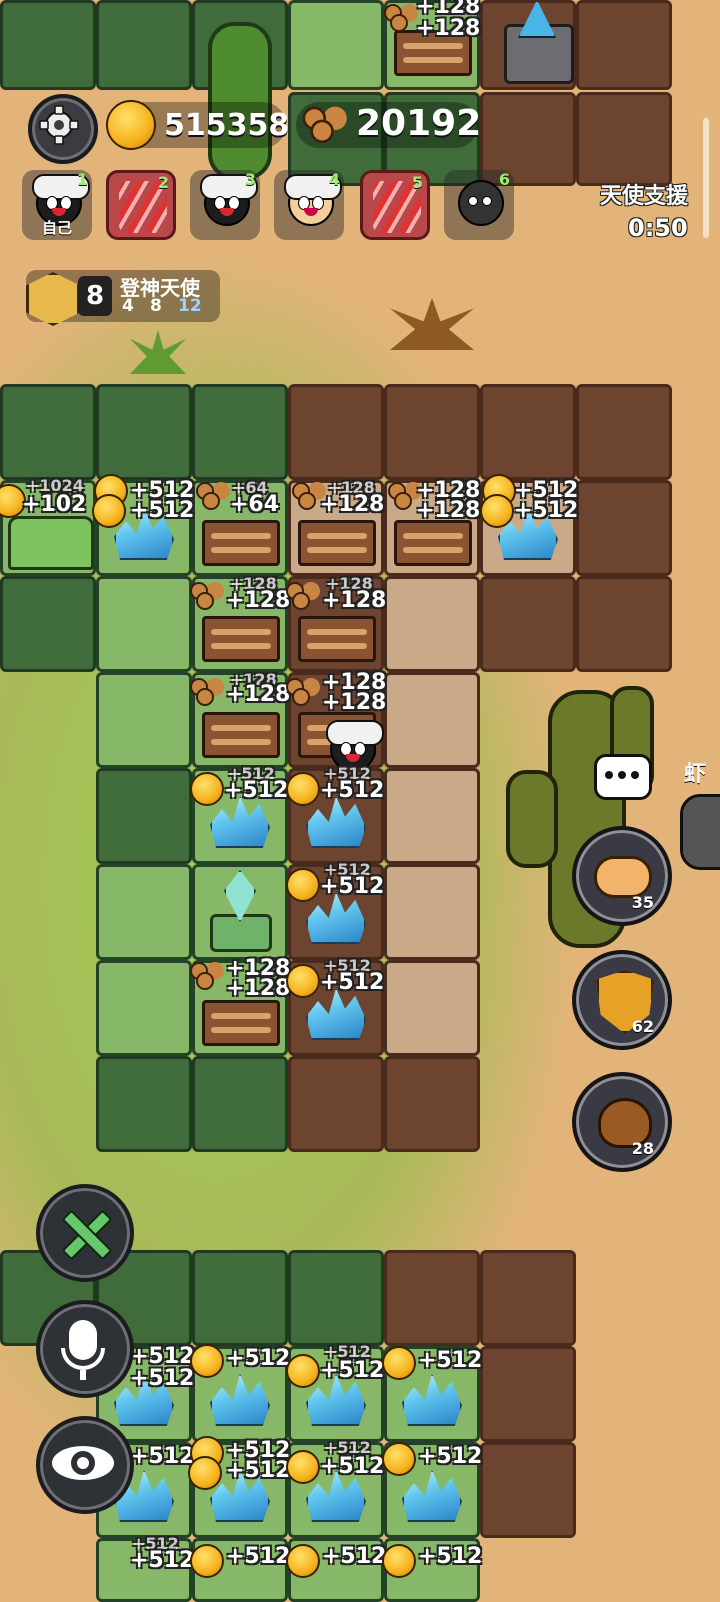  What do you see at coordinates (144, 816) in the screenshot?
I see `gate-tile` at bounding box center [144, 816].